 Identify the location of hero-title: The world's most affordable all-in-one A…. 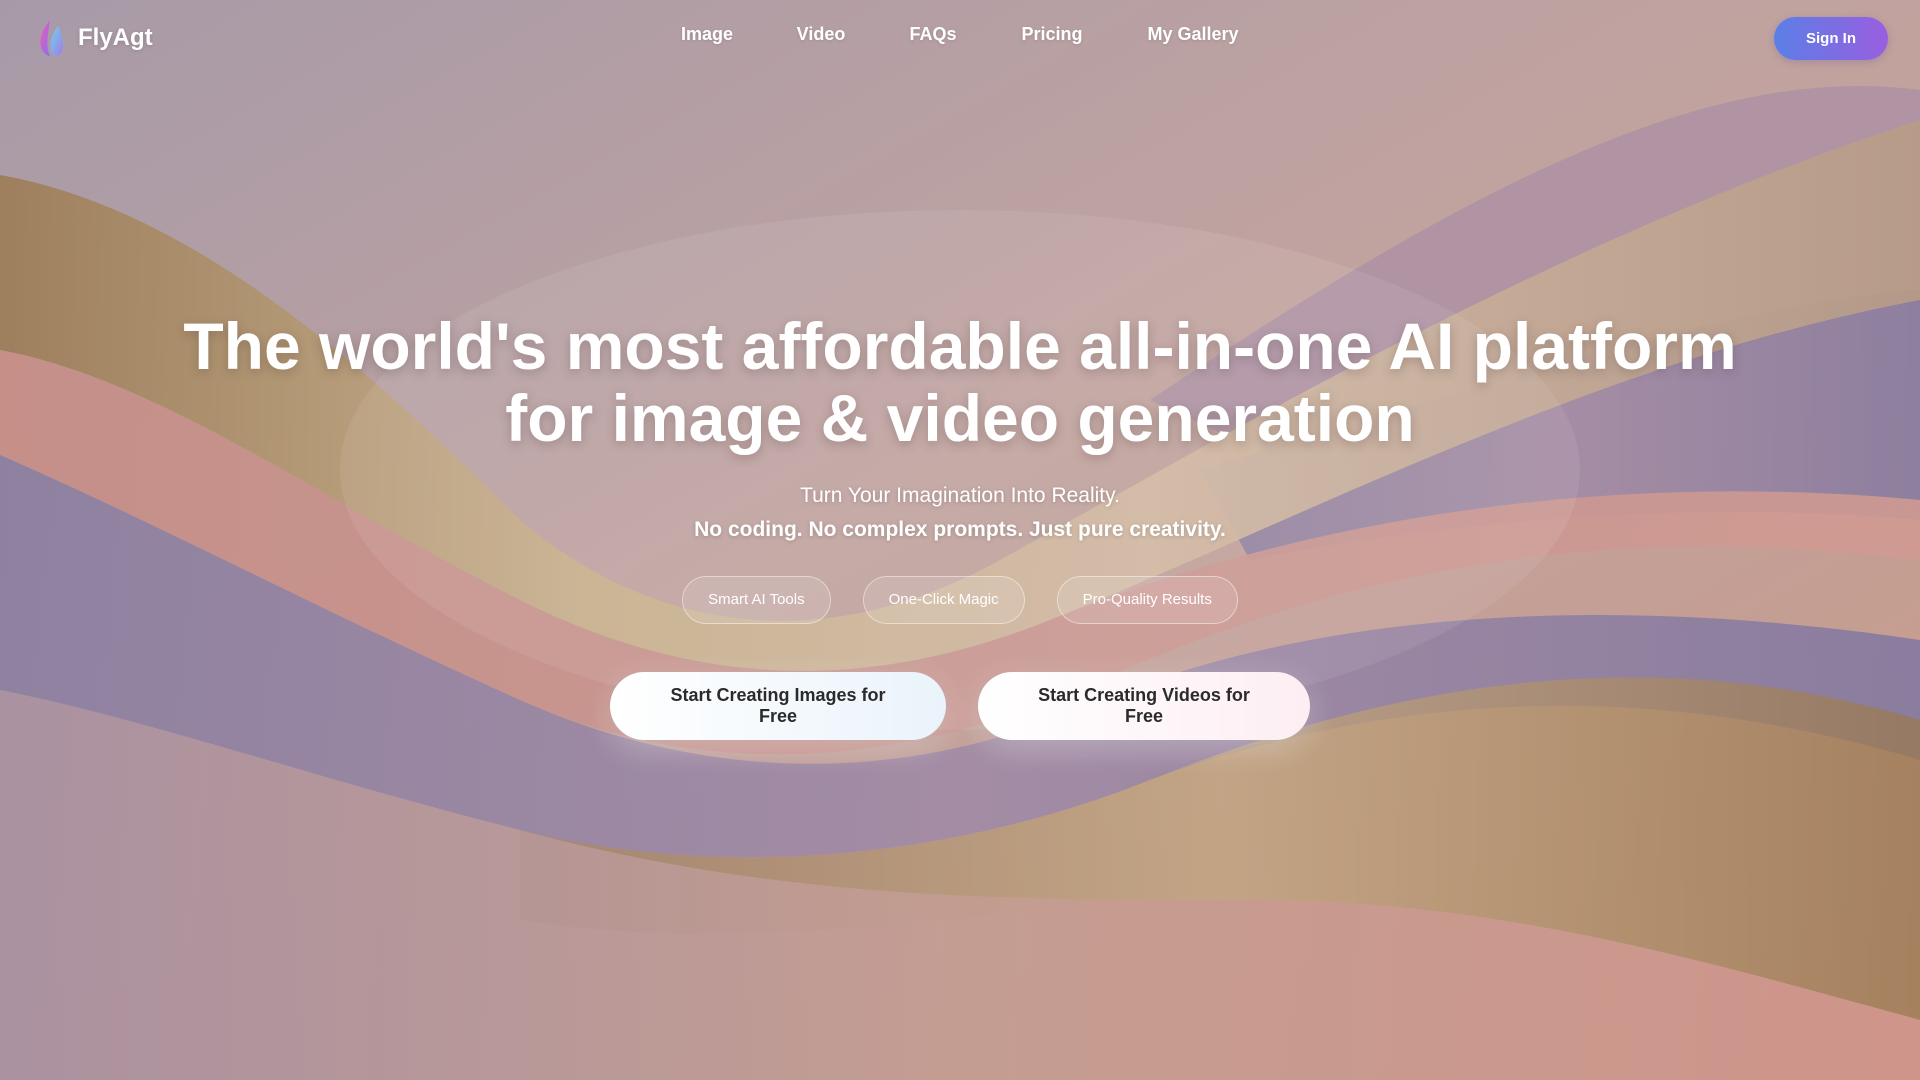
(960, 382).